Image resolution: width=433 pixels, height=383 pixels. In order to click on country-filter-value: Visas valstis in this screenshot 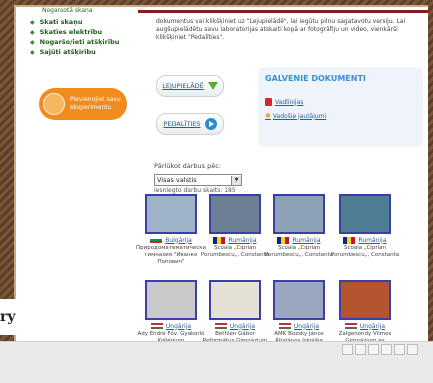, I will do `click(177, 180)`.